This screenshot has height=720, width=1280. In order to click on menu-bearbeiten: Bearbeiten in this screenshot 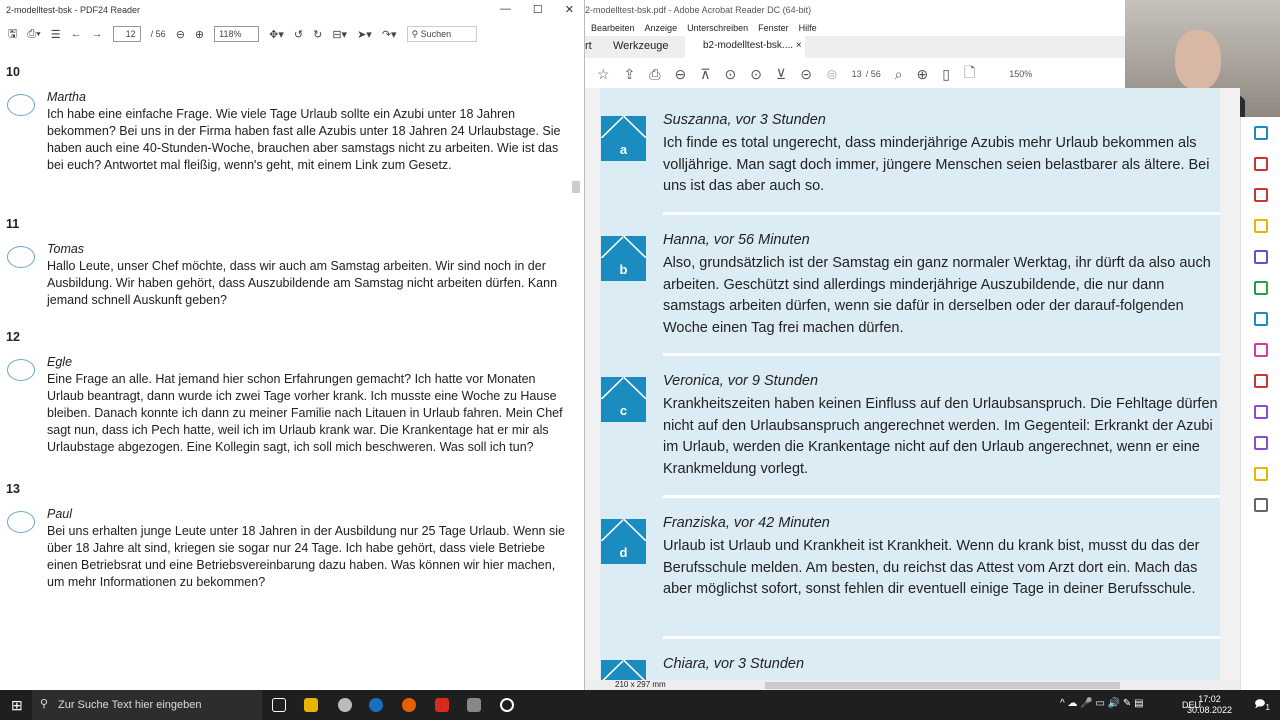, I will do `click(613, 28)`.